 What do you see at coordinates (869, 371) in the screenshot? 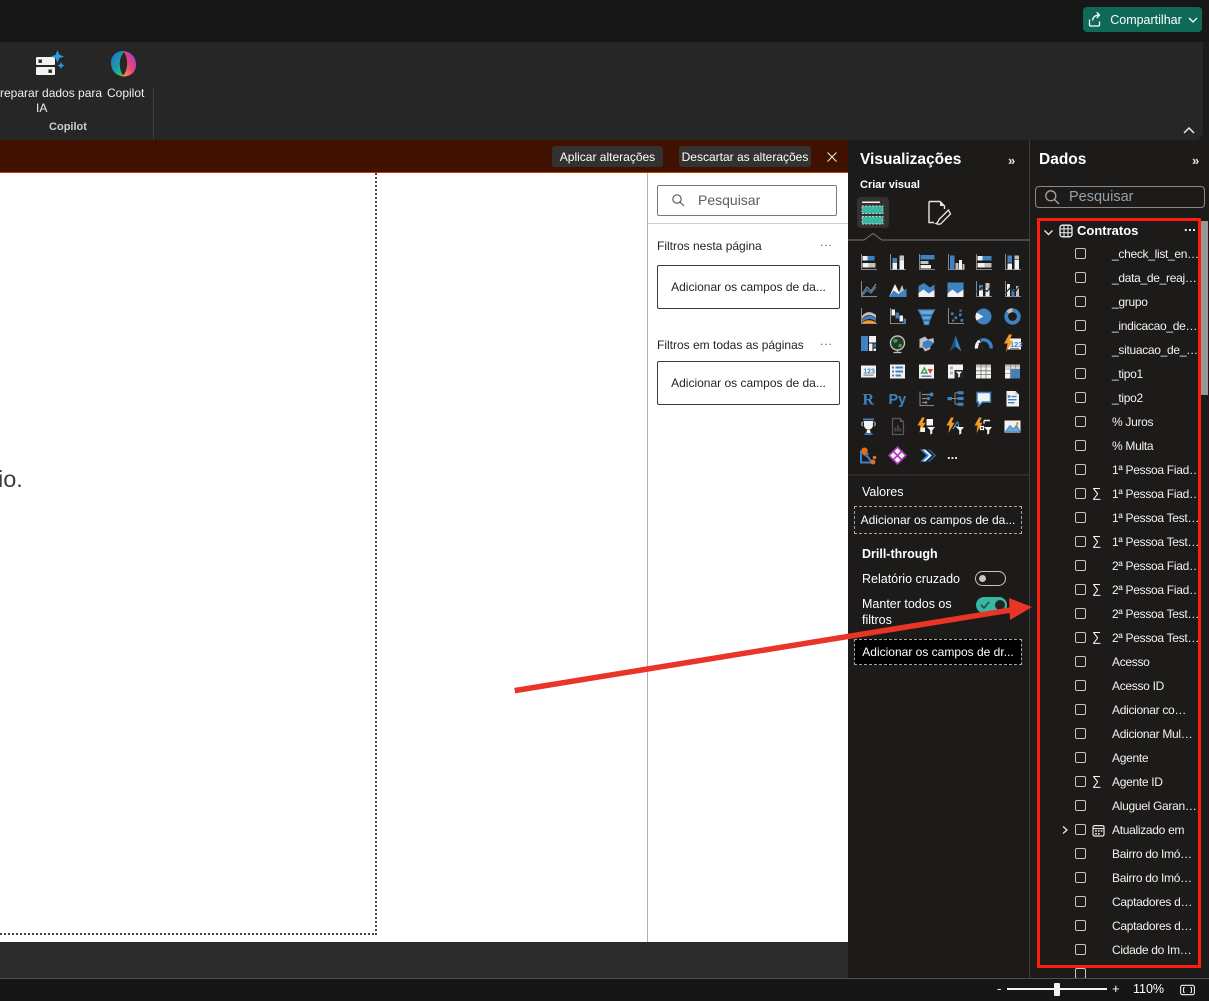
I see `svg-text: 123` at bounding box center [869, 371].